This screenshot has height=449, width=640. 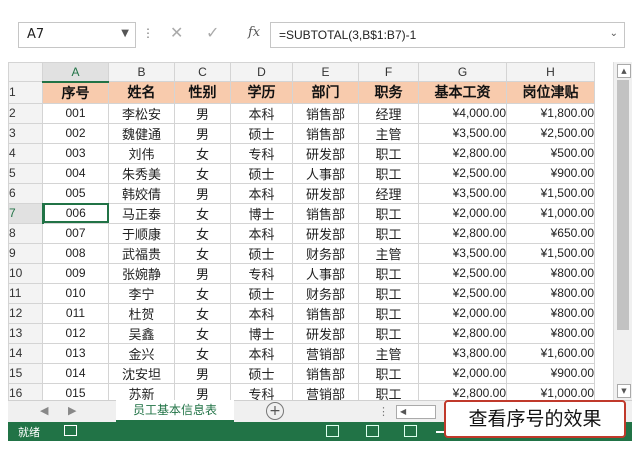 What do you see at coordinates (141, 353) in the screenshot?
I see `cell: 金兴` at bounding box center [141, 353].